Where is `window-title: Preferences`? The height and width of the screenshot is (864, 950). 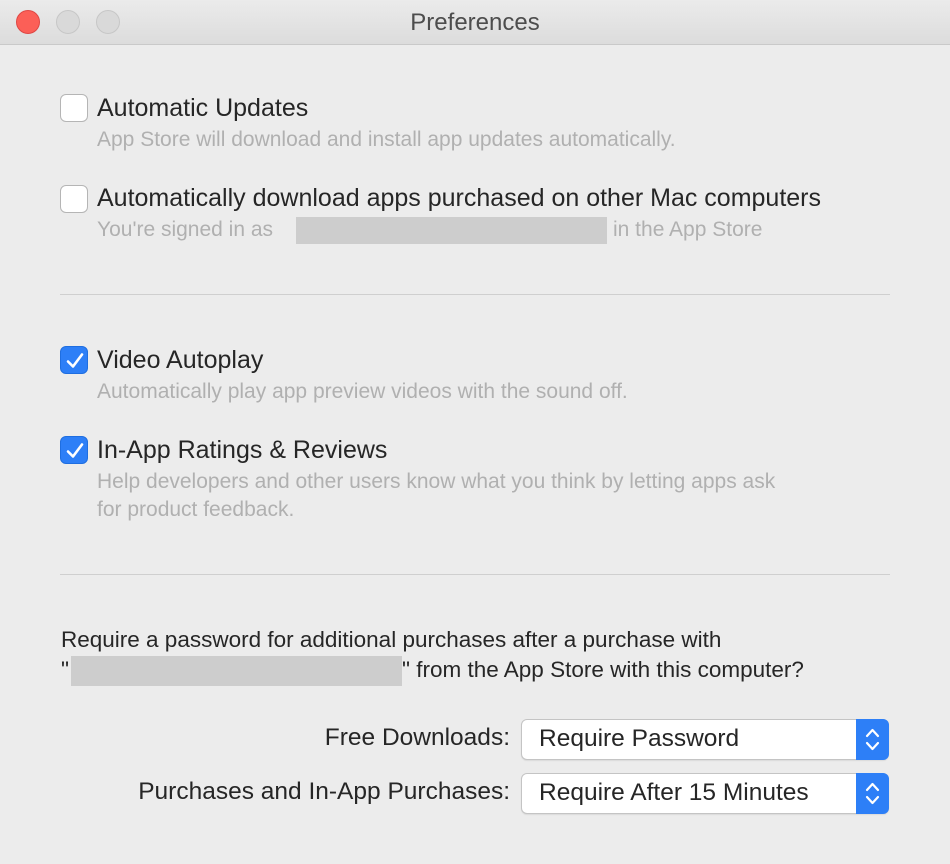 window-title: Preferences is located at coordinates (475, 22).